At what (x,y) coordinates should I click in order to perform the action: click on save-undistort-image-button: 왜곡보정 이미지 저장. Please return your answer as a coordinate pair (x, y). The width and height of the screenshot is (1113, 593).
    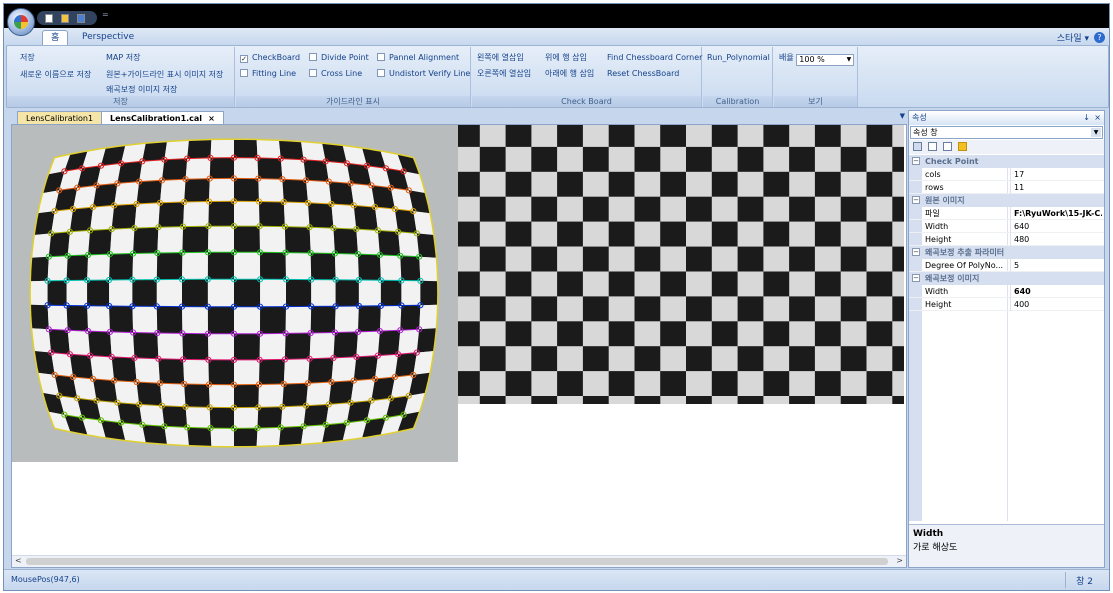
    Looking at the image, I should click on (141, 89).